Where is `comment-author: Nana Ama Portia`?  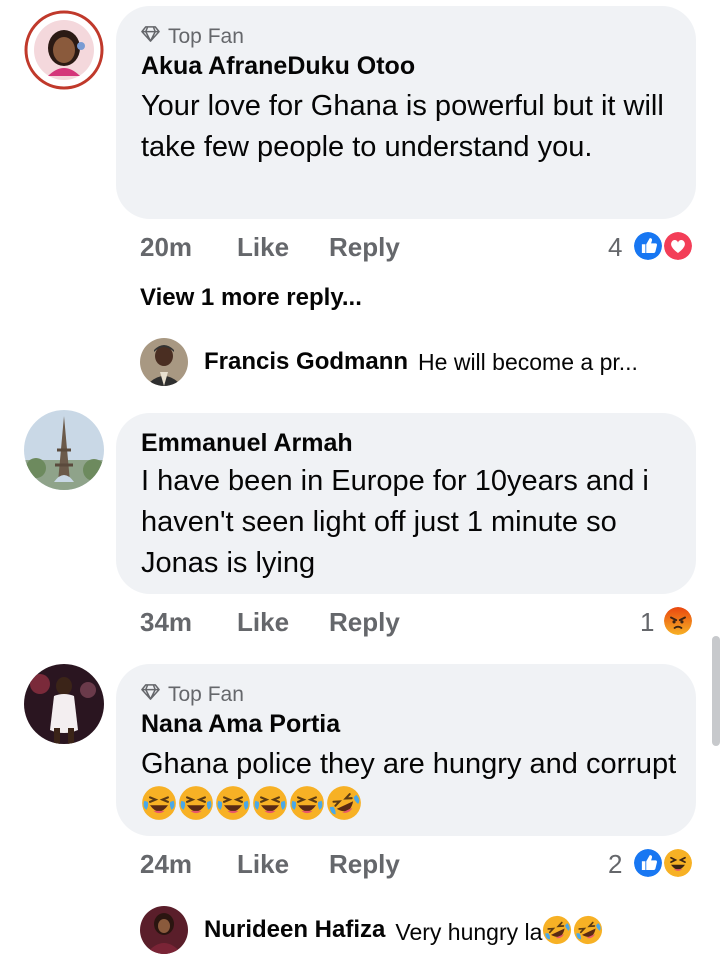
comment-author: Nana Ama Portia is located at coordinates (240, 724).